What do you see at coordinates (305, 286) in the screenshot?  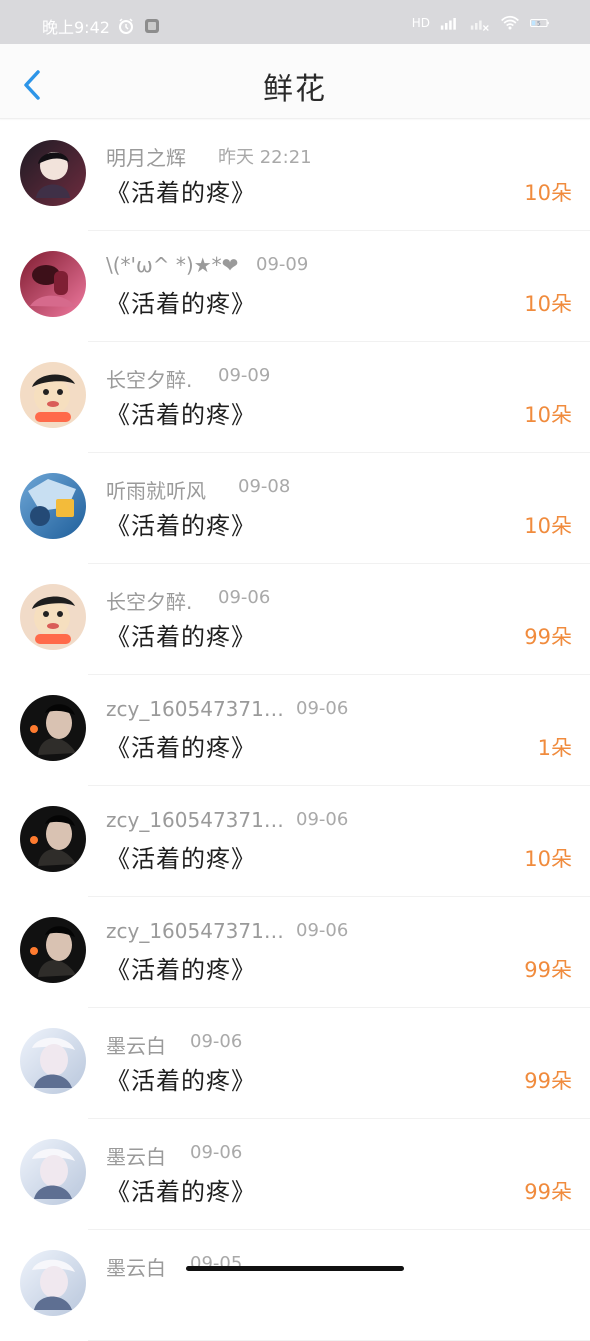 I see `list-item: \(*'ω^ *)★*❤ 09-09 《活着的疼》 10朵` at bounding box center [305, 286].